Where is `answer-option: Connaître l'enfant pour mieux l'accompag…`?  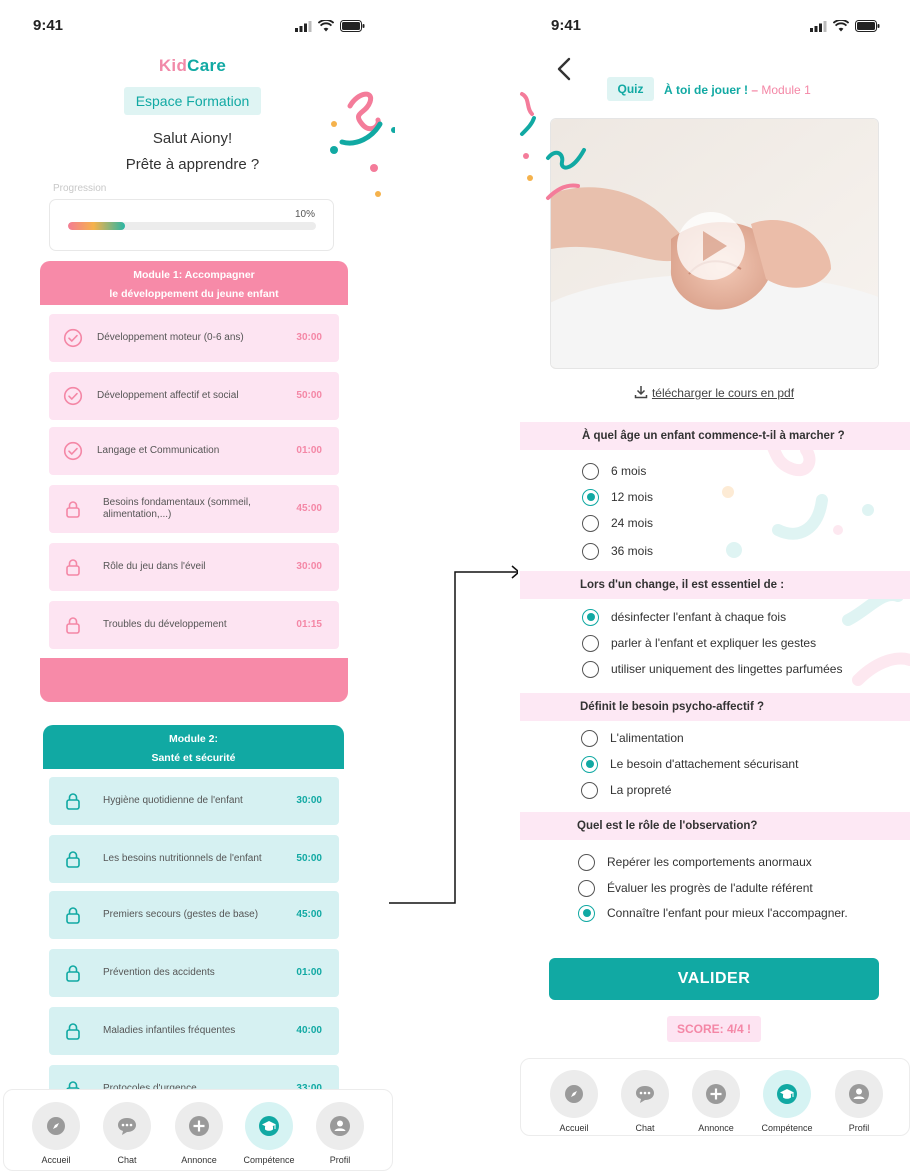 answer-option: Connaître l'enfant pour mieux l'accompag… is located at coordinates (713, 913).